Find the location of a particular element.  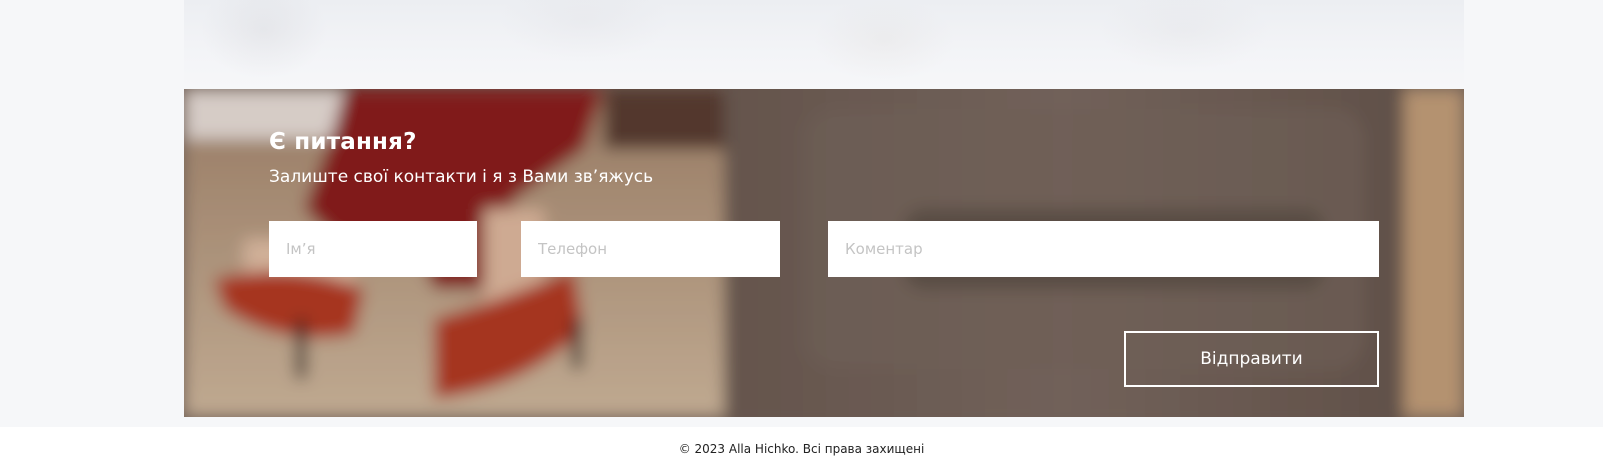

contact-heading: Є питання? is located at coordinates (343, 142).